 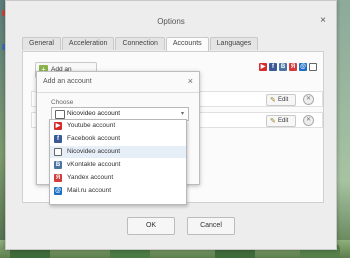 What do you see at coordinates (343, 129) in the screenshot?
I see `desktop-background-right` at bounding box center [343, 129].